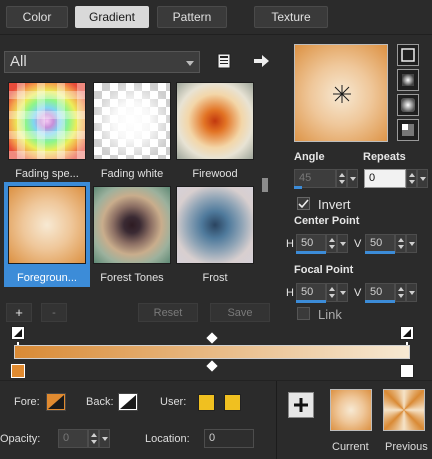 Image resolution: width=432 pixels, height=459 pixels. I want to click on focal-h-label: H, so click(290, 293).